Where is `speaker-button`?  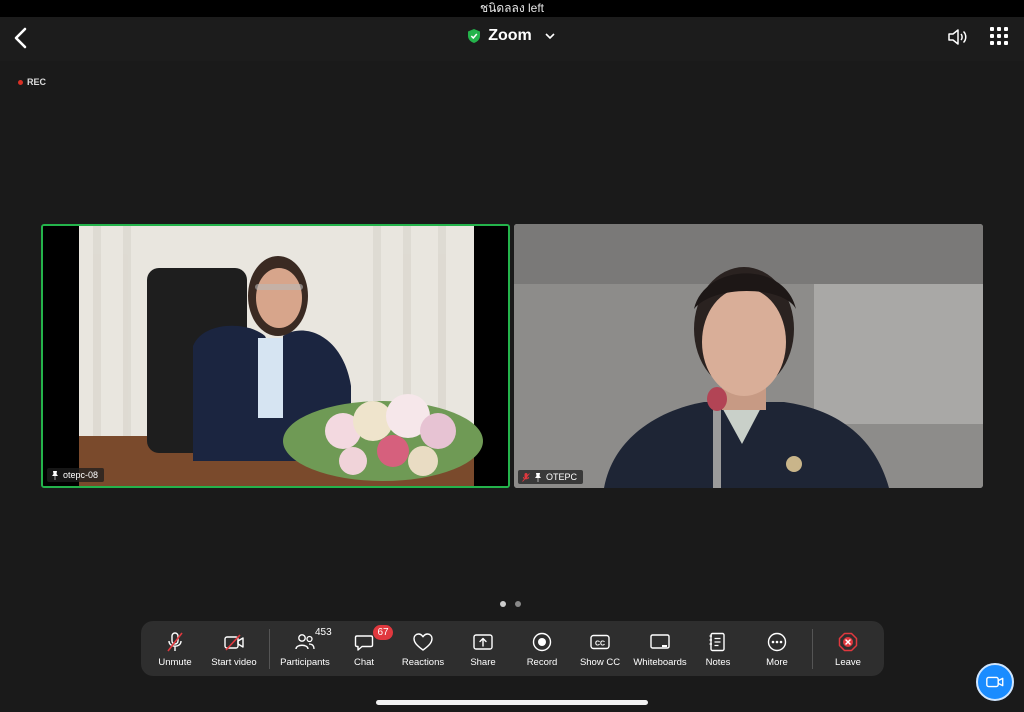 speaker-button is located at coordinates (957, 37).